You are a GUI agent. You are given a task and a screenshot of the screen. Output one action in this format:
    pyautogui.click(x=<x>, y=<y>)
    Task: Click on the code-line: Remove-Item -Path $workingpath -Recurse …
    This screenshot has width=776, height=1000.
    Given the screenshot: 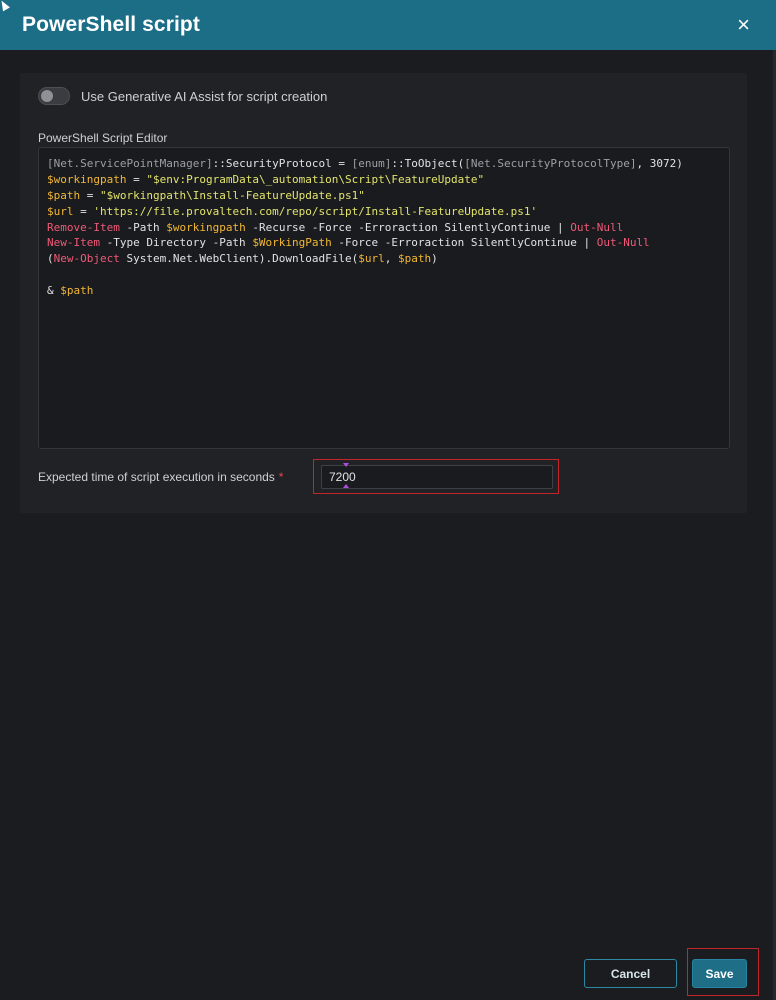 What is the action you would take?
    pyautogui.click(x=388, y=228)
    